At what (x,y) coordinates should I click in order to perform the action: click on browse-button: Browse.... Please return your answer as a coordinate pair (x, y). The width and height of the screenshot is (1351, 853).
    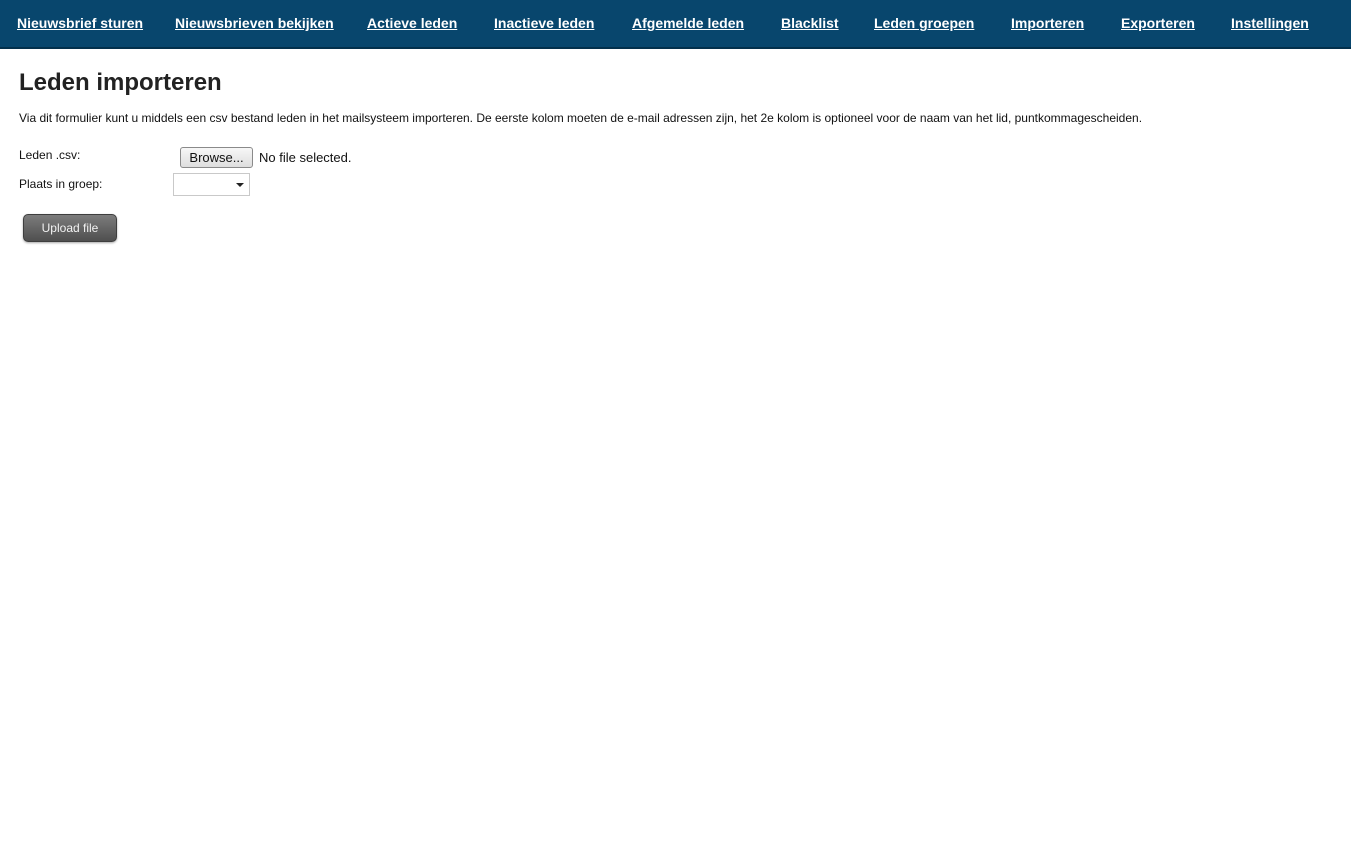
    Looking at the image, I should click on (216, 157).